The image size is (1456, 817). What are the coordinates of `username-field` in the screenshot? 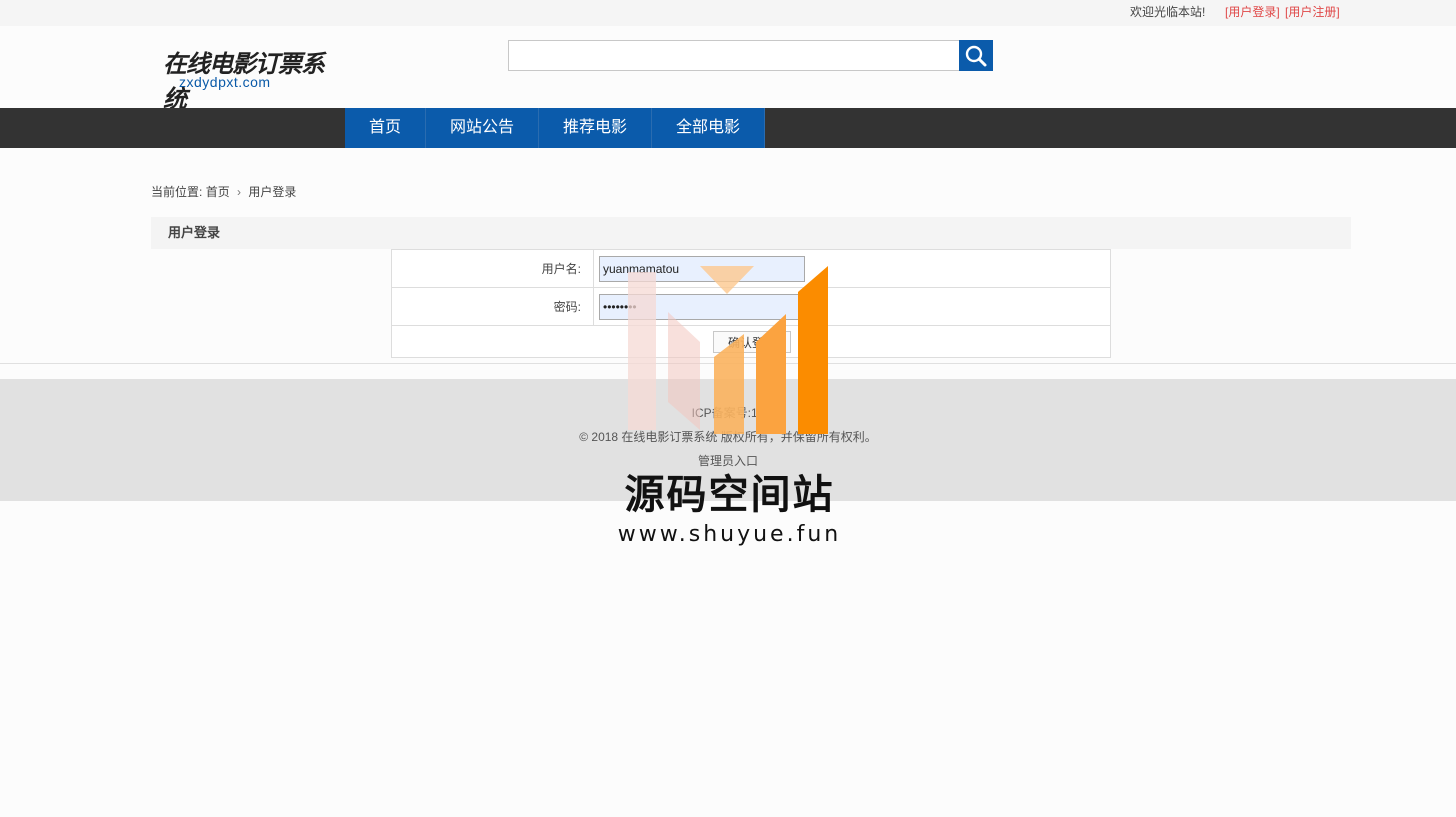 It's located at (702, 269).